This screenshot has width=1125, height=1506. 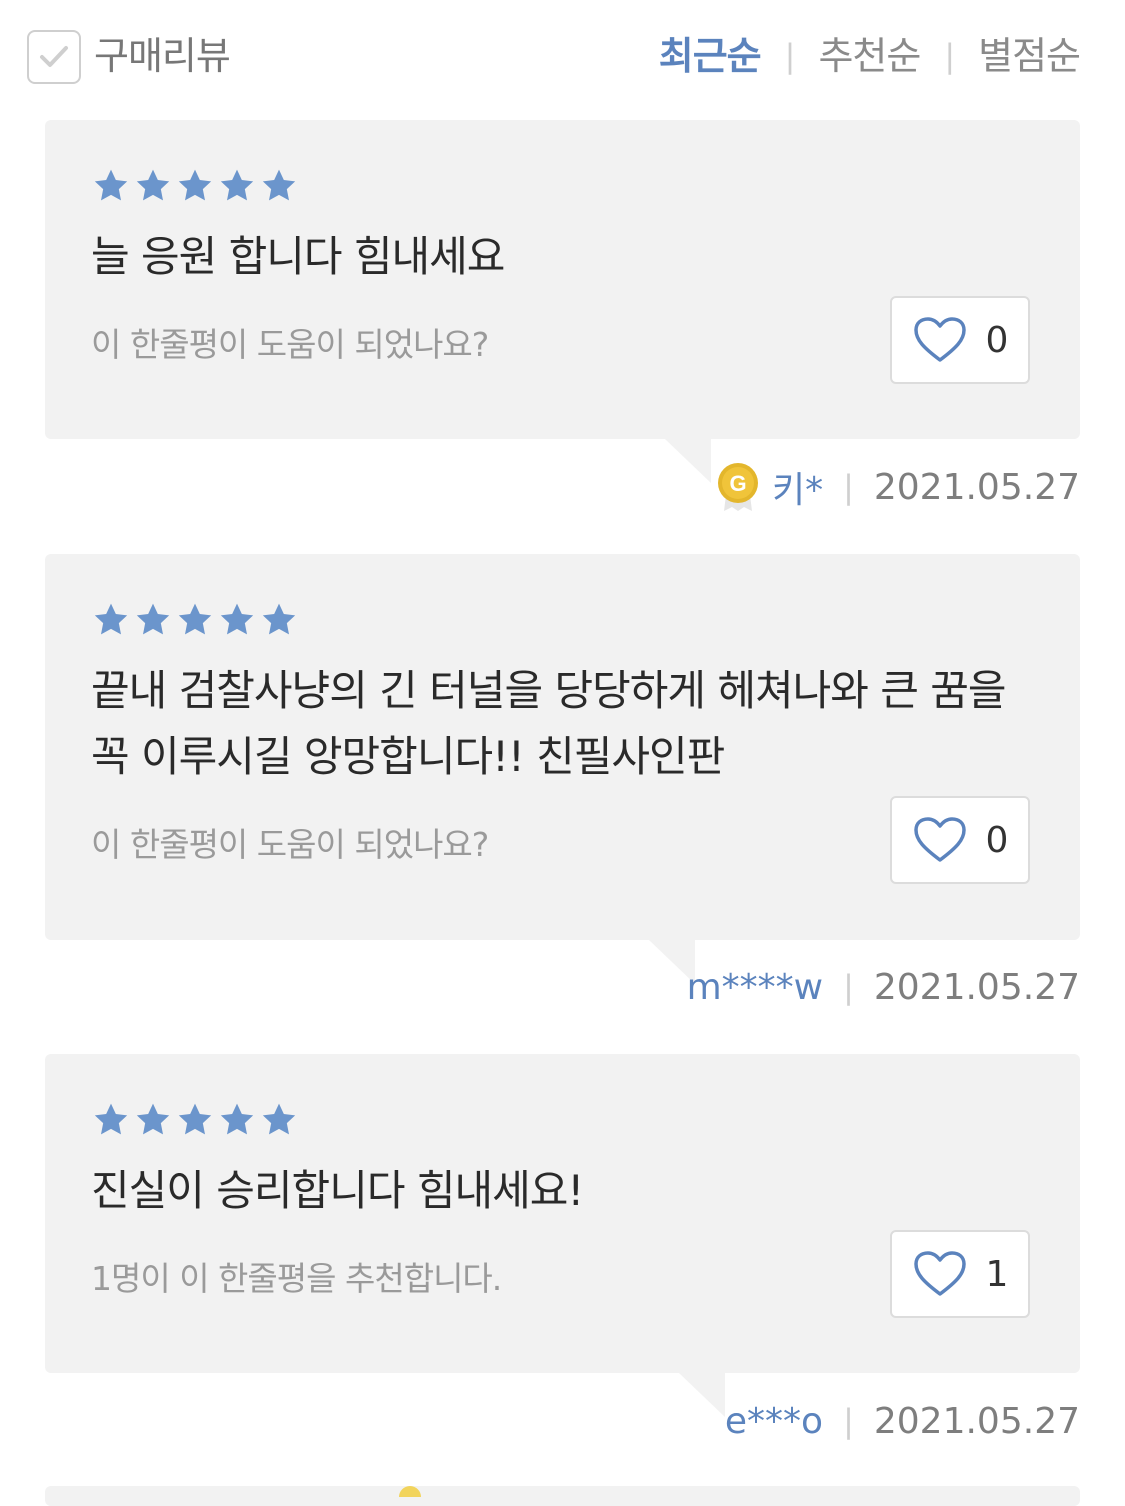 I want to click on purchase-review-label: 구매리뷰, so click(x=162, y=56).